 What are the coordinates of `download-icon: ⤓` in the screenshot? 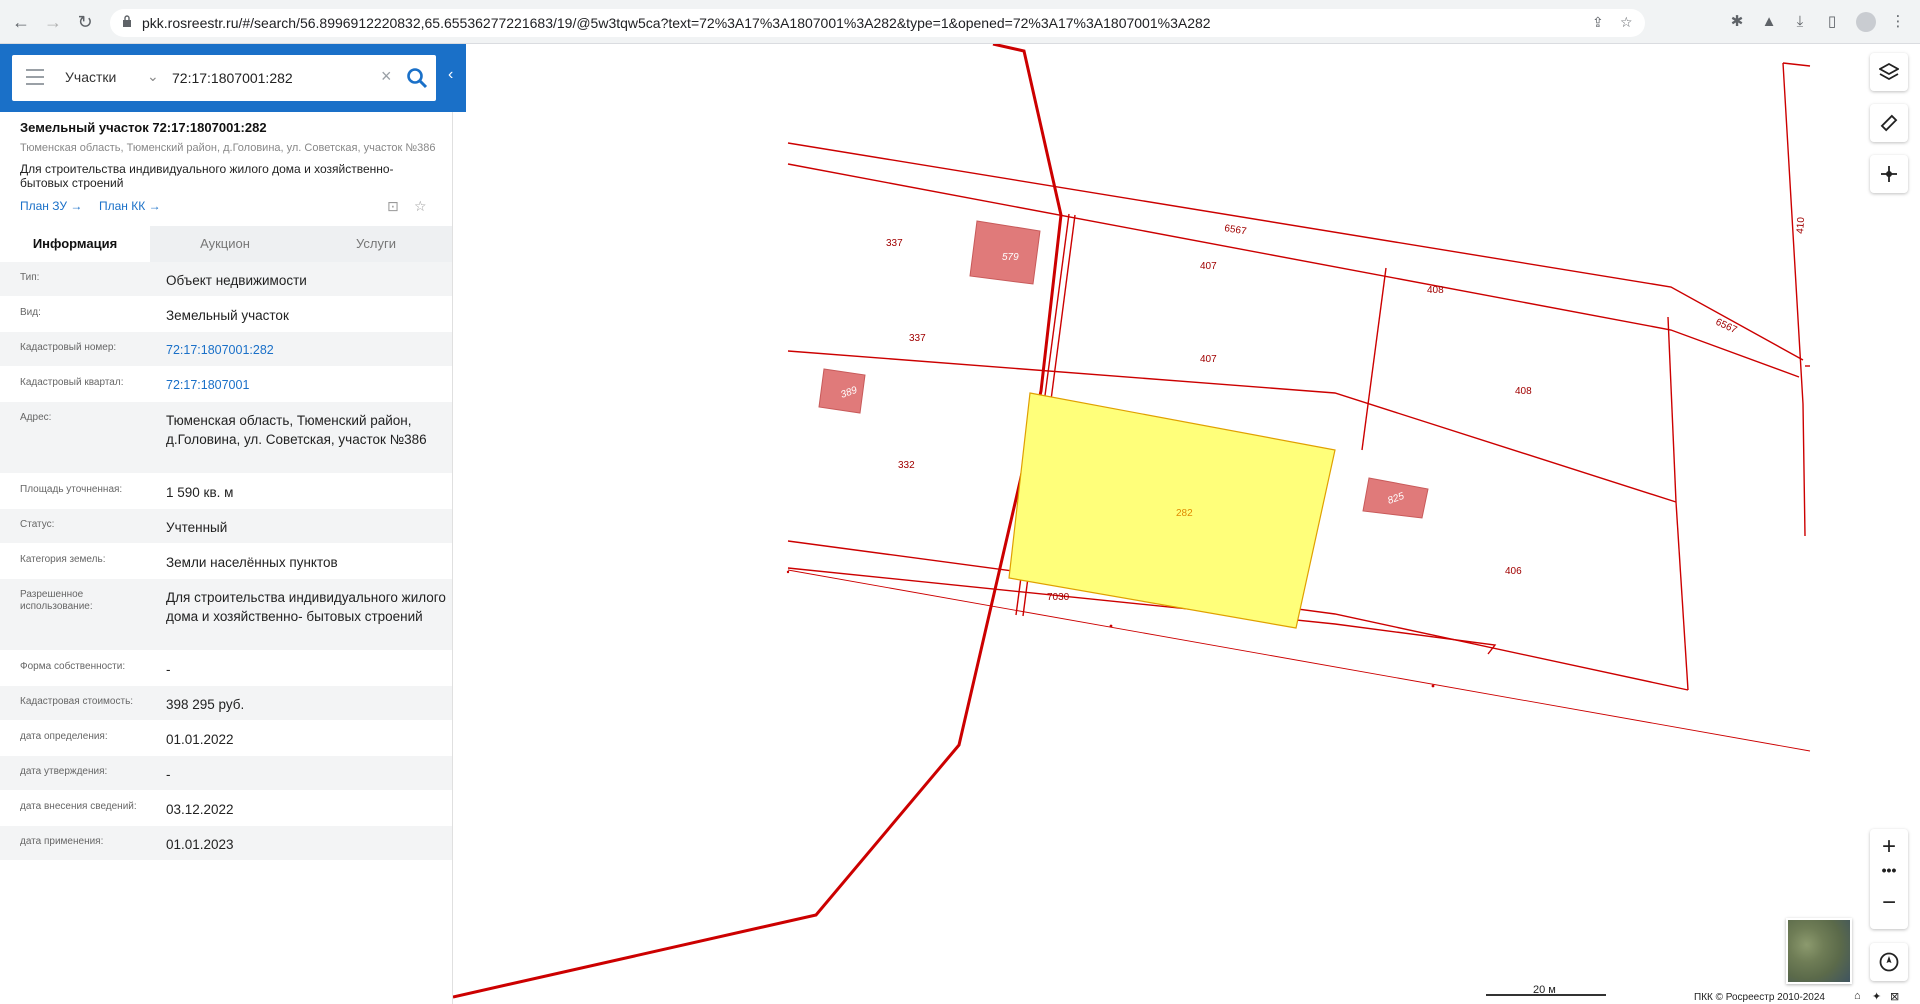 It's located at (1800, 22).